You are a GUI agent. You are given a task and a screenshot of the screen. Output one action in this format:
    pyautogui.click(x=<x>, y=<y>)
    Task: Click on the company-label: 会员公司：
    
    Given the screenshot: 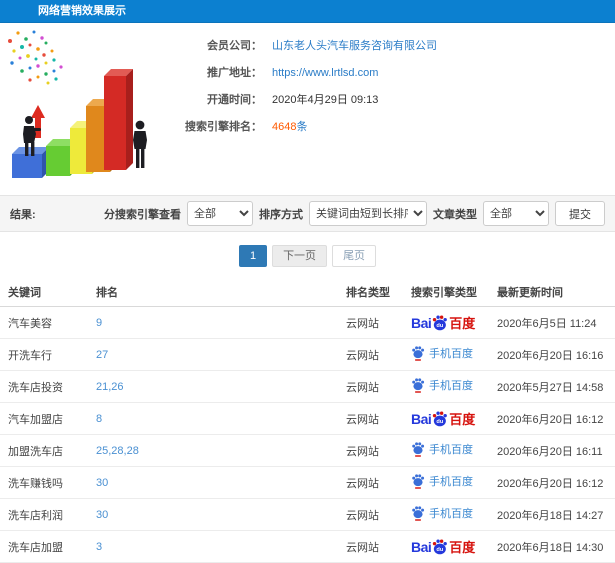 What is the action you would take?
    pyautogui.click(x=234, y=46)
    